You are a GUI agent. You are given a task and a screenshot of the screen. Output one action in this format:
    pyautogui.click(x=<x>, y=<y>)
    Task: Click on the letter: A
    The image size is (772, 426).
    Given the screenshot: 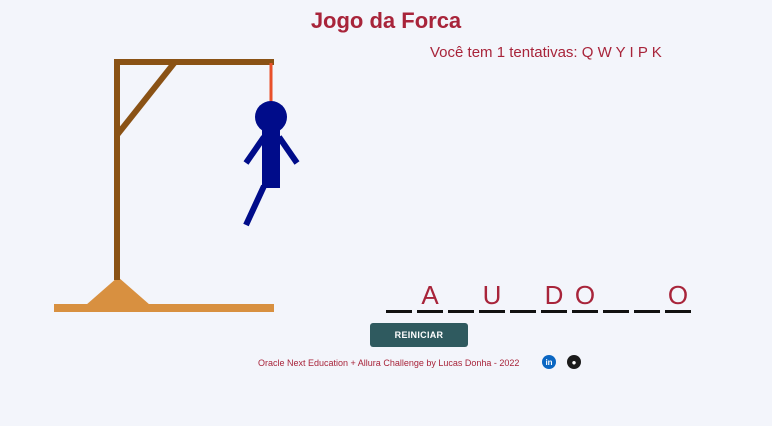 What is the action you would take?
    pyautogui.click(x=430, y=295)
    